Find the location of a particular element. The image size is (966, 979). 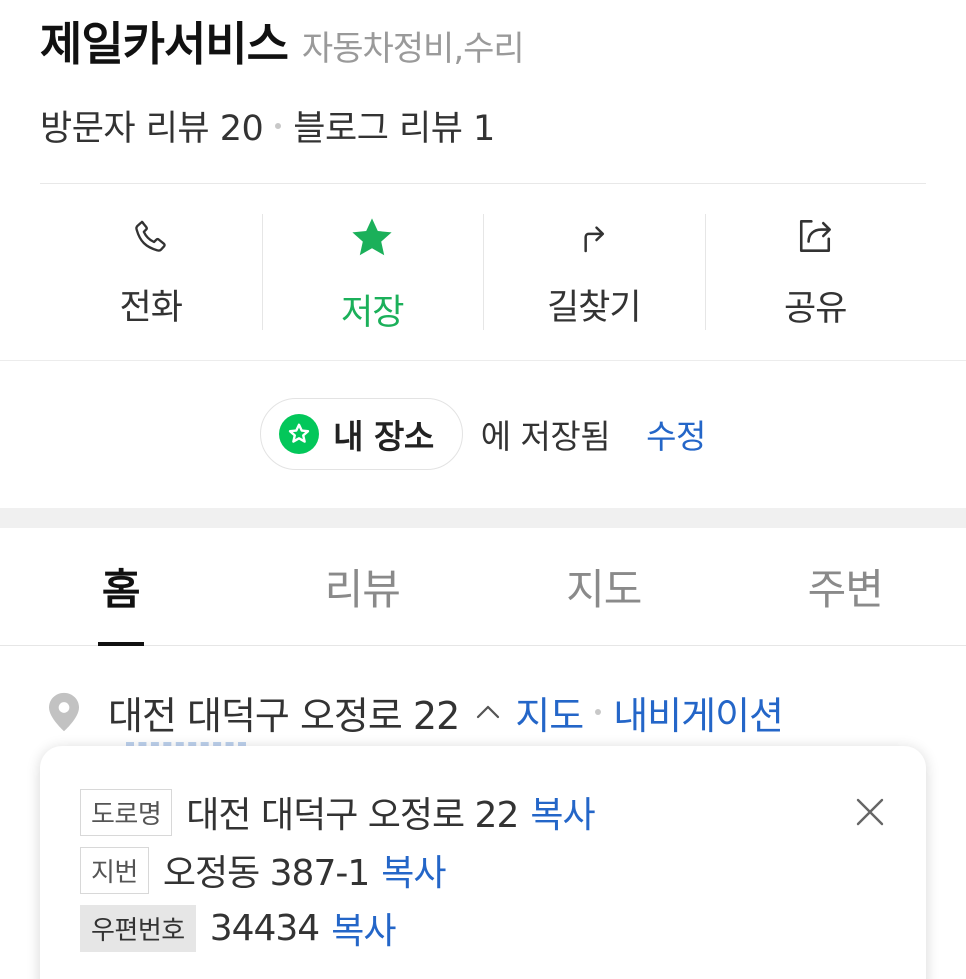

saved-list-name: 내 장소 is located at coordinates (383, 436).